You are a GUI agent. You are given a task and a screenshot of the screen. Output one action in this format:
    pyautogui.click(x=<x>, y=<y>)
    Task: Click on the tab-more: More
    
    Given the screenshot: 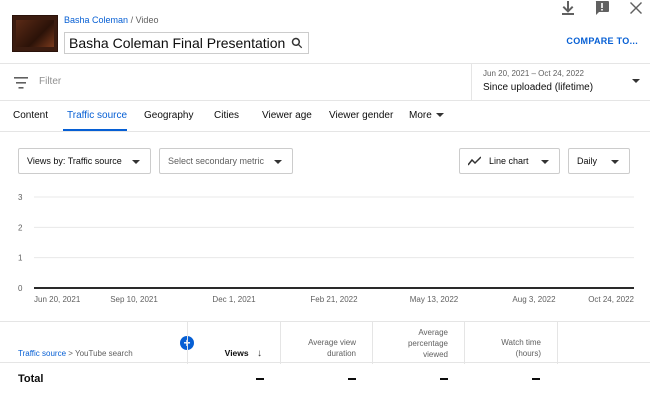 What is the action you would take?
    pyautogui.click(x=426, y=115)
    